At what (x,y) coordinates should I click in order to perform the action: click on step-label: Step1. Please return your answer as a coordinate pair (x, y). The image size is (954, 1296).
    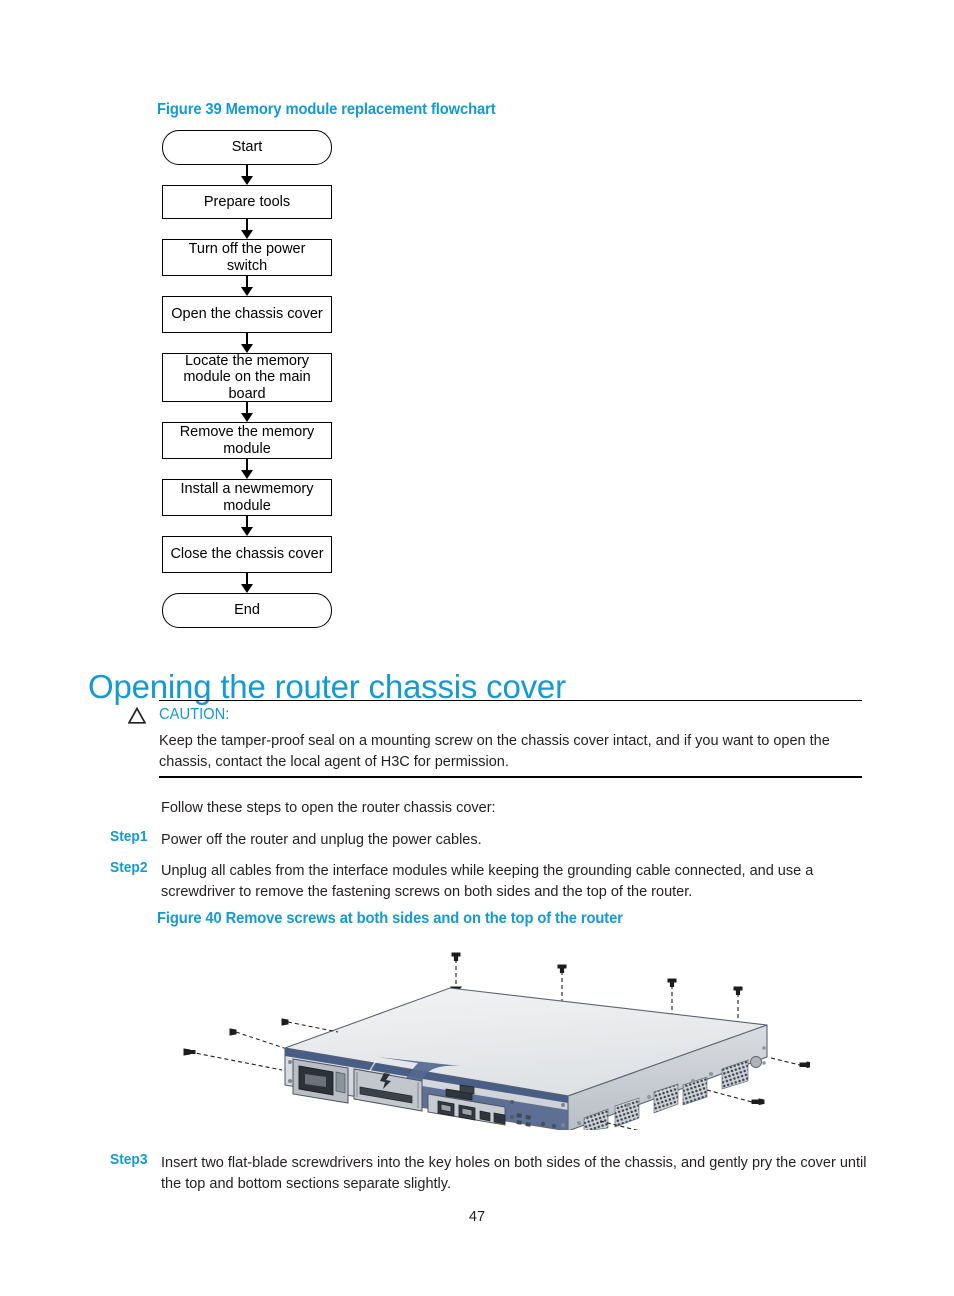
    Looking at the image, I should click on (129, 837).